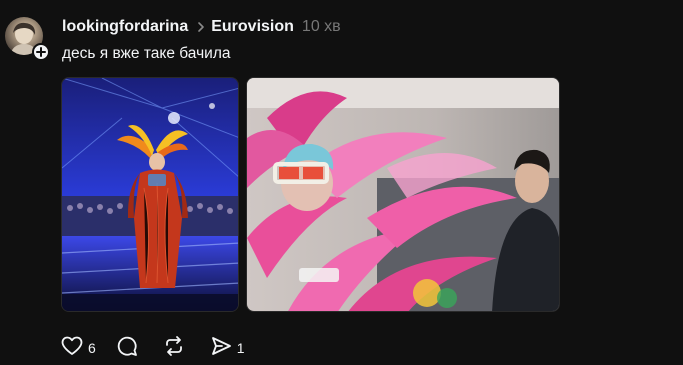 The height and width of the screenshot is (365, 683). I want to click on heart-icon, so click(72, 348).